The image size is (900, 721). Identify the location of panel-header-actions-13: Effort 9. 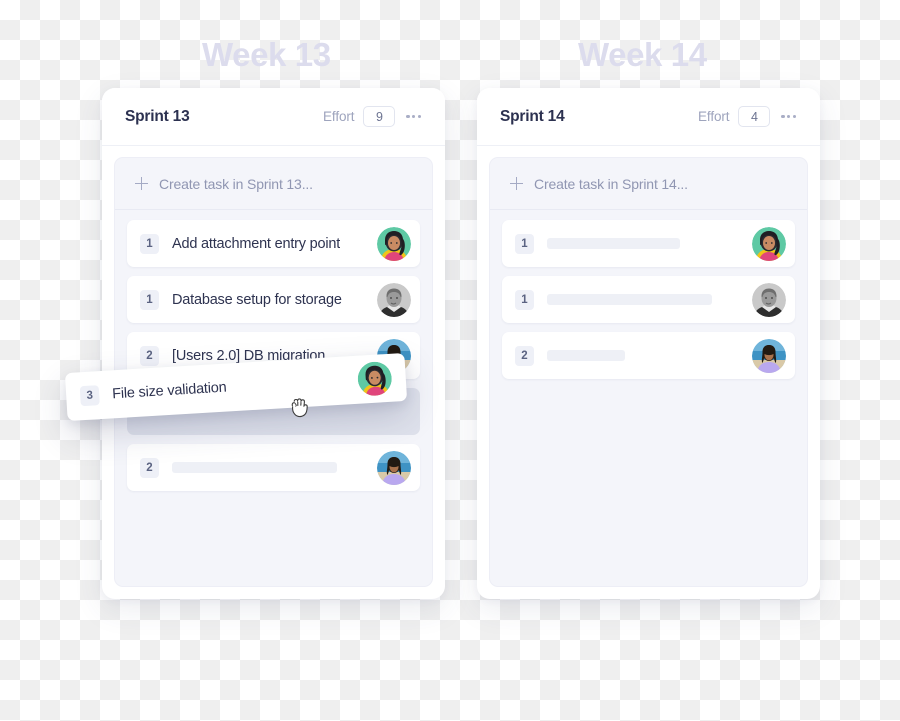
(373, 116).